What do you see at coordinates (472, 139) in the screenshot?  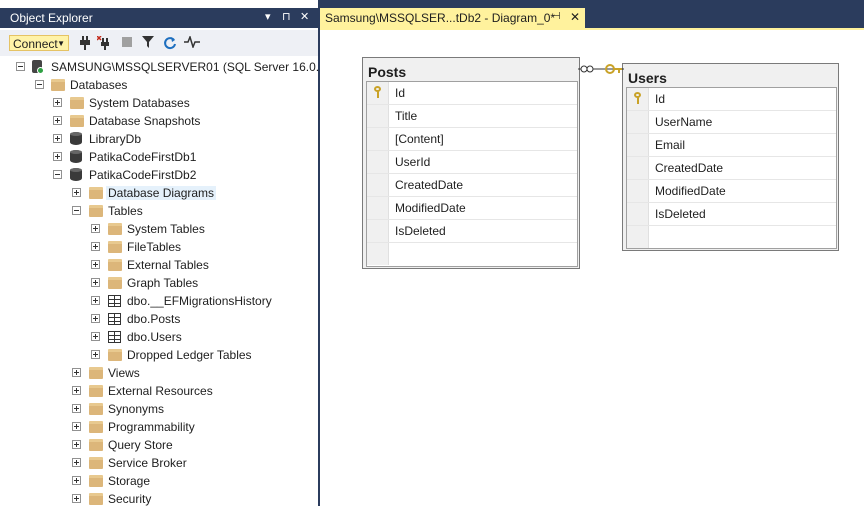 I see `column-row: [Content]` at bounding box center [472, 139].